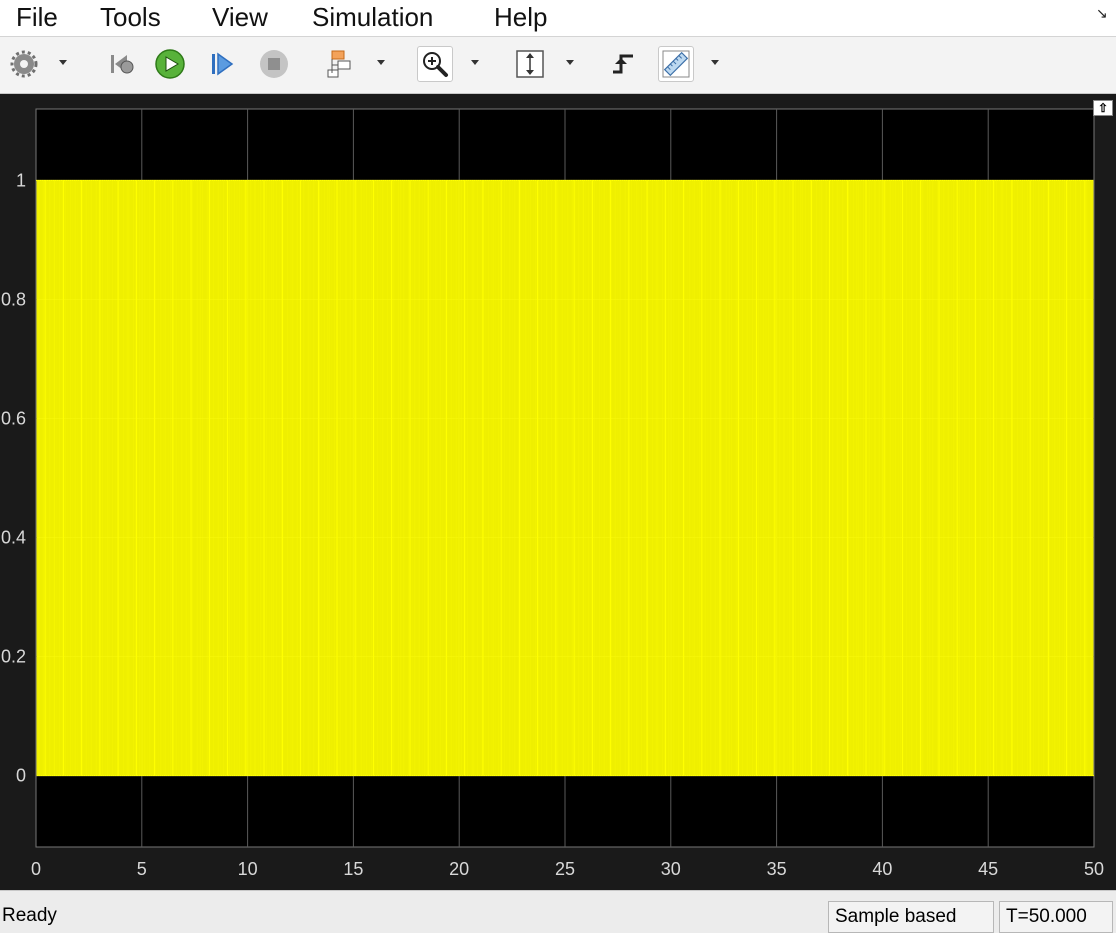 This screenshot has width=1116, height=933. What do you see at coordinates (13, 477) in the screenshot?
I see `y-tick-labels: 0 0.2 0.4 0.6 0.8 1` at bounding box center [13, 477].